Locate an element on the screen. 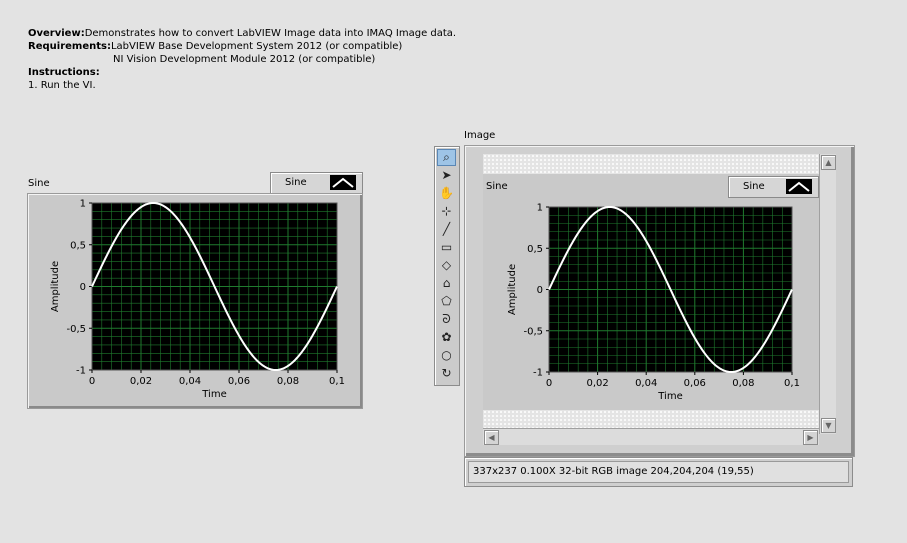 Image resolution: width=907 pixels, height=543 pixels. zoom-tool-icon: ⌕ is located at coordinates (446, 157).